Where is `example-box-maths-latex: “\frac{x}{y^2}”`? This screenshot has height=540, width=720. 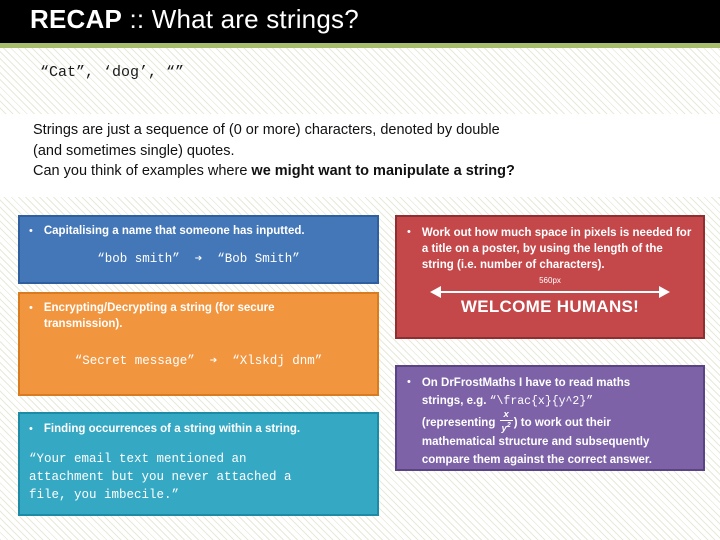 example-box-maths-latex: “\frac{x}{y^2}” is located at coordinates (541, 401).